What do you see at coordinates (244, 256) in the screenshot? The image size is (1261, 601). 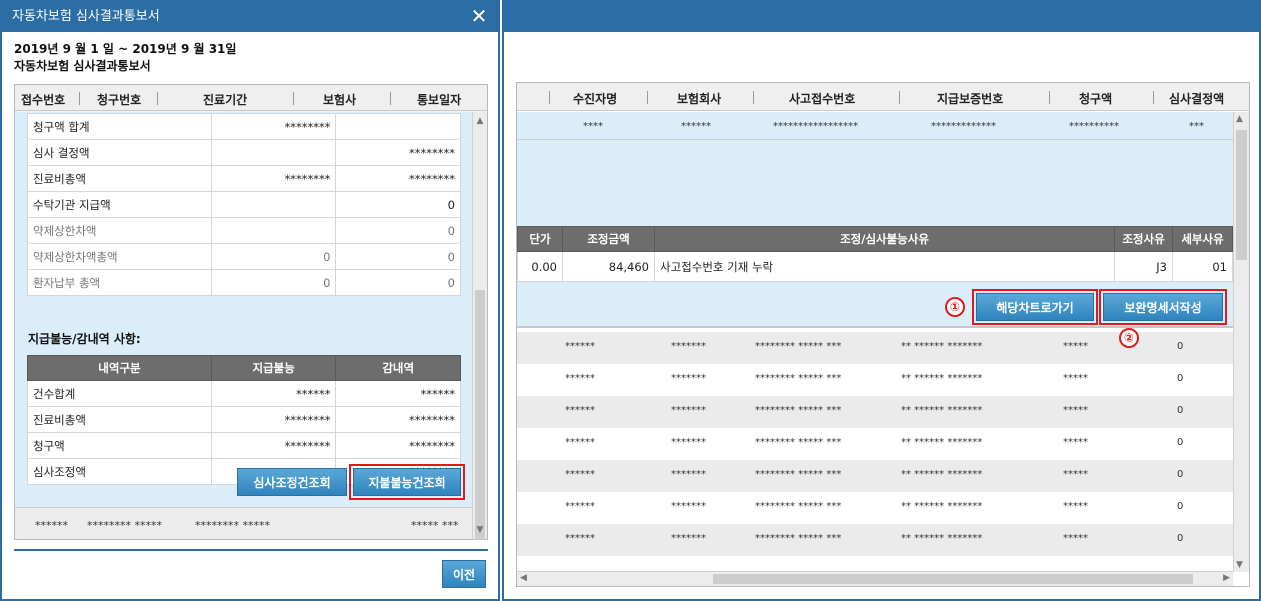 I see `table-row: 약제상한차액총액 0 0` at bounding box center [244, 256].